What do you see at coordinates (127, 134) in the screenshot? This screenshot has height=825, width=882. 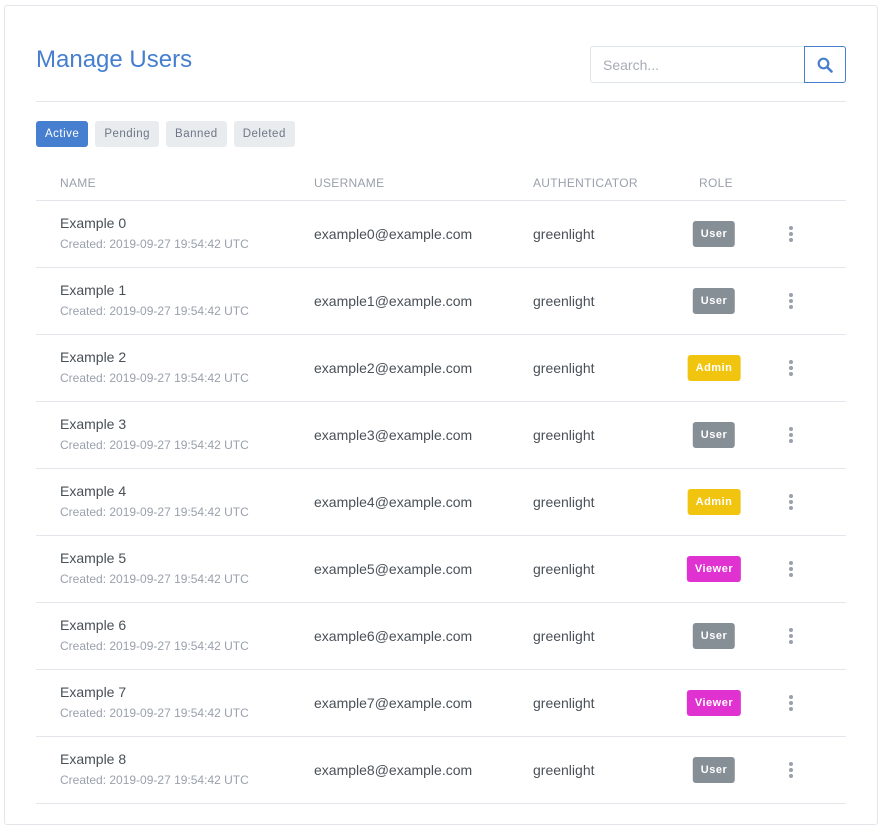 I see `tab-pending: Pending` at bounding box center [127, 134].